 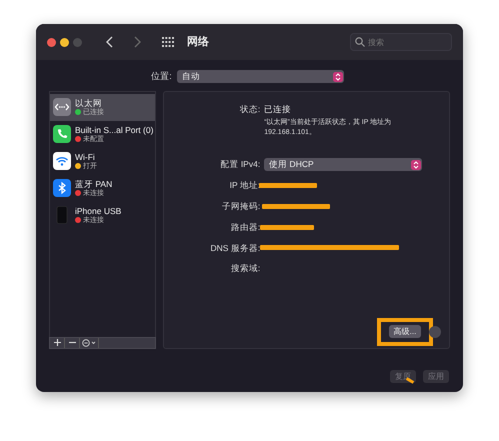 I want to click on search-icon, so click(x=360, y=42).